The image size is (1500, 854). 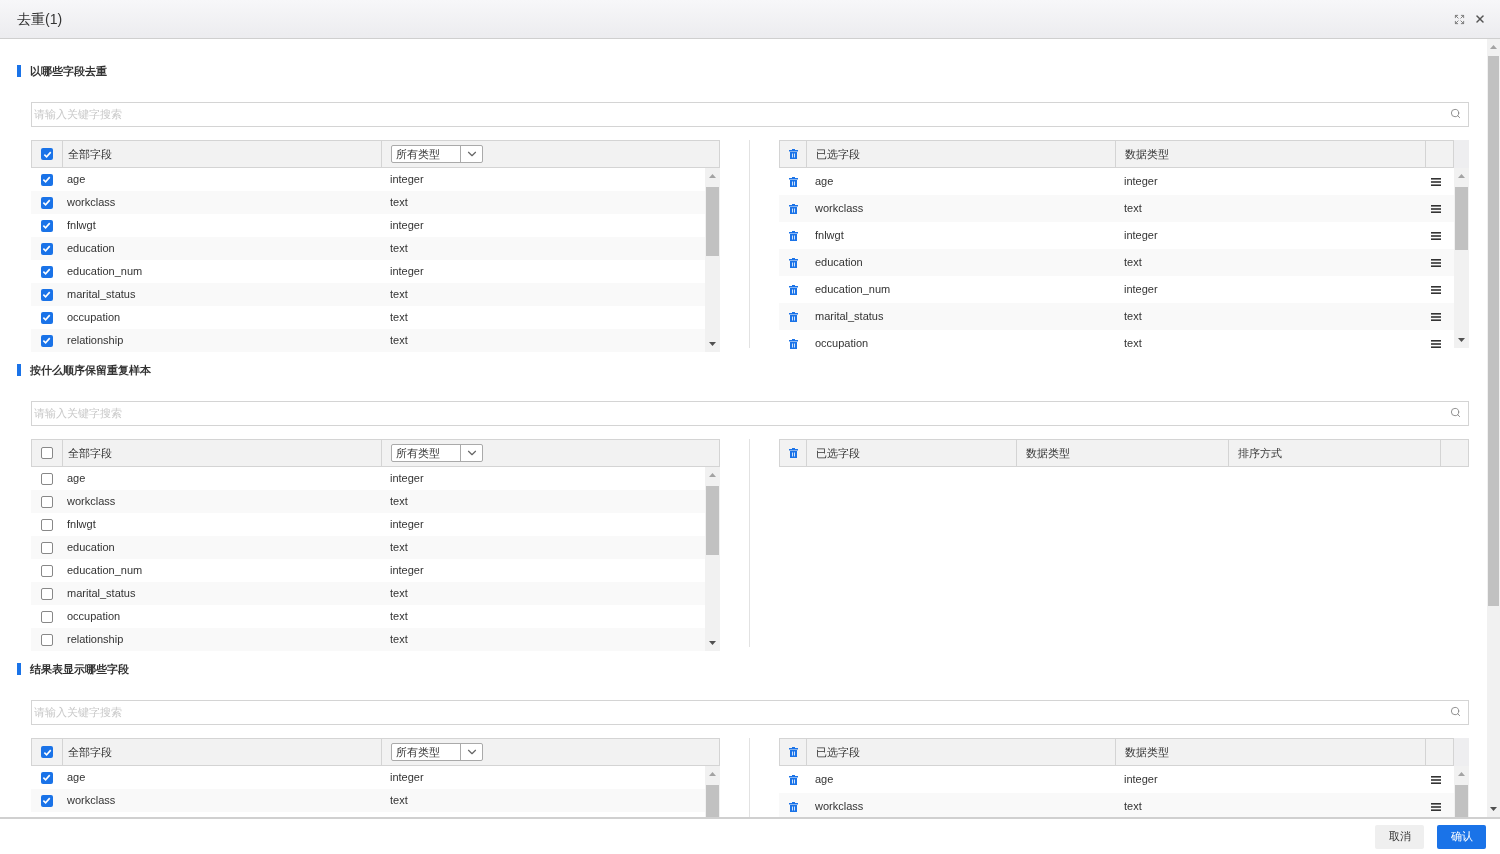 I want to click on section-title: 按什么顺序保留重复样本, so click(x=90, y=370).